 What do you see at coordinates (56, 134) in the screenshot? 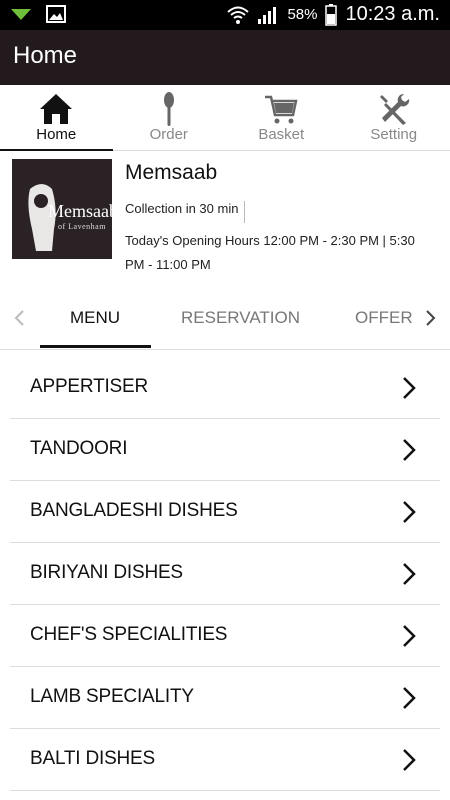
I see `tab-home-label: Home` at bounding box center [56, 134].